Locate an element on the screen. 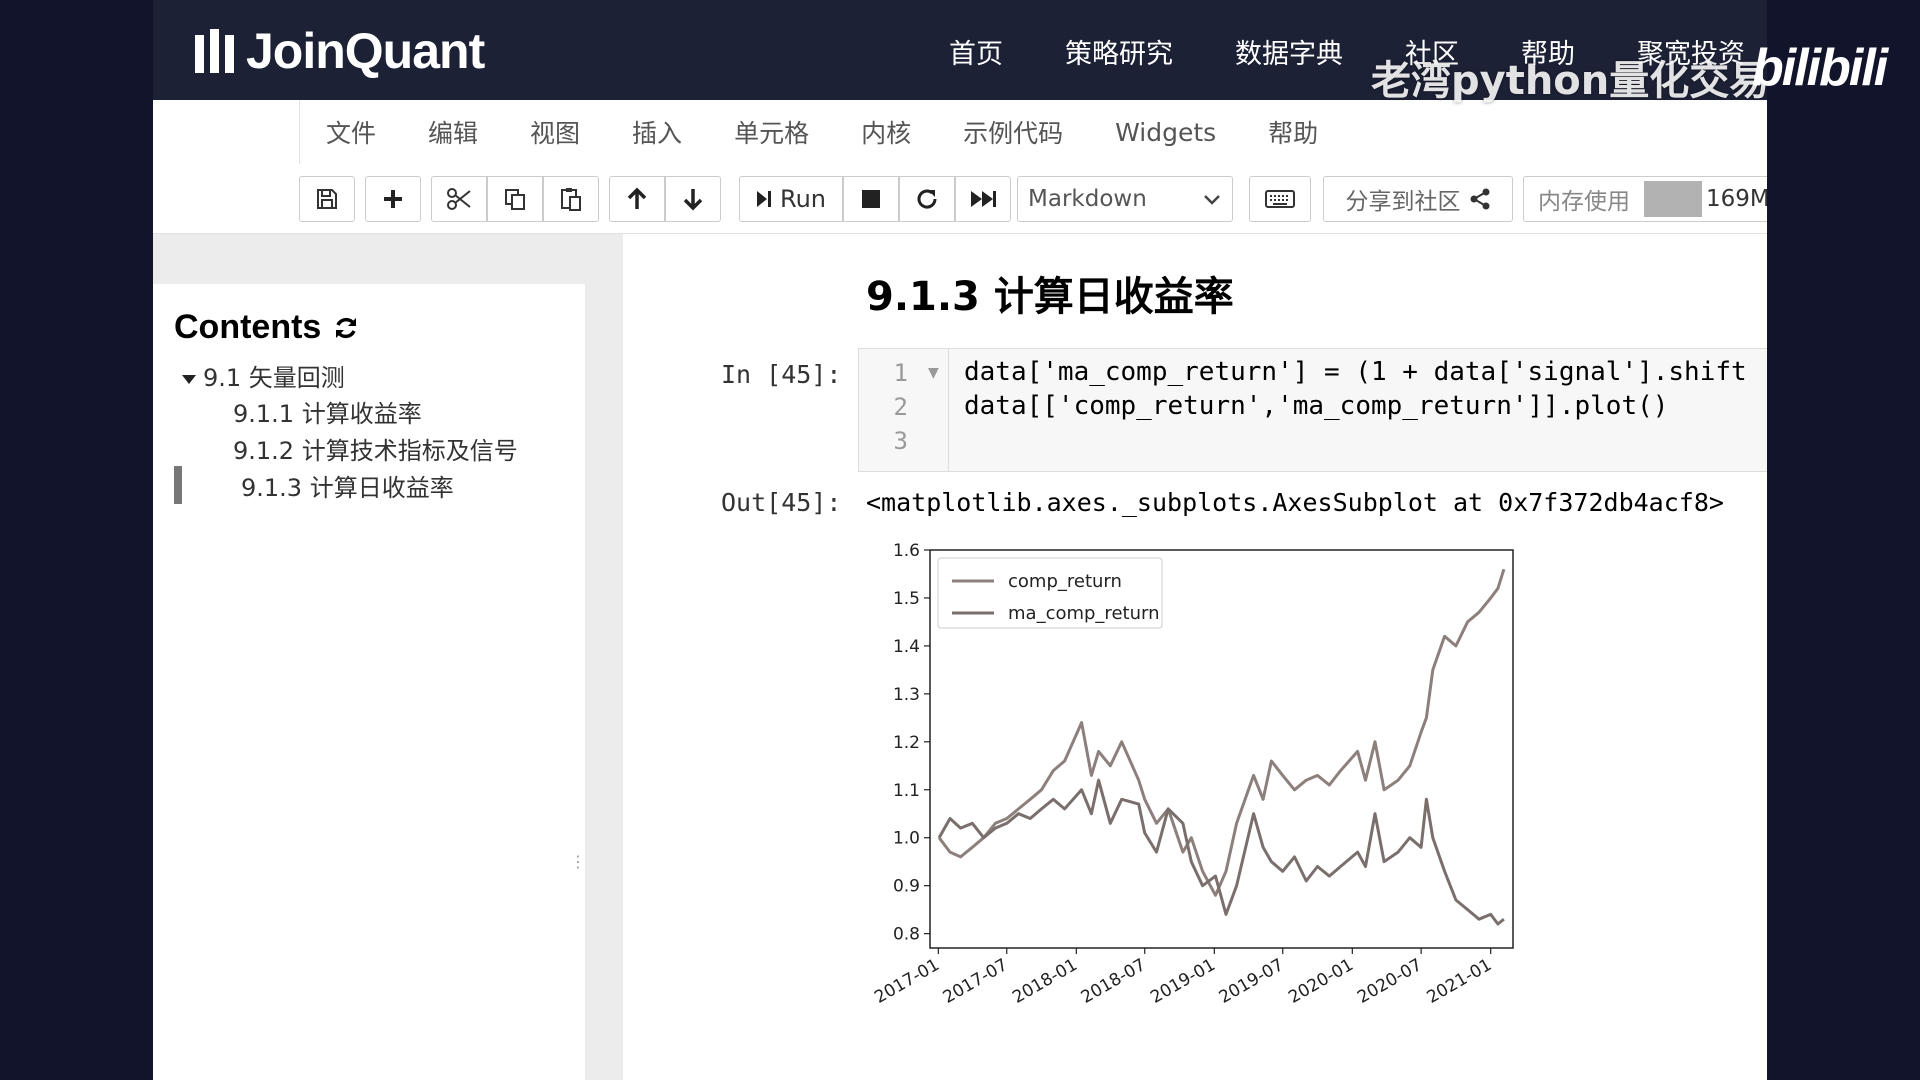 The height and width of the screenshot is (1080, 1920). panel-resize-handle: ⋮ is located at coordinates (578, 861).